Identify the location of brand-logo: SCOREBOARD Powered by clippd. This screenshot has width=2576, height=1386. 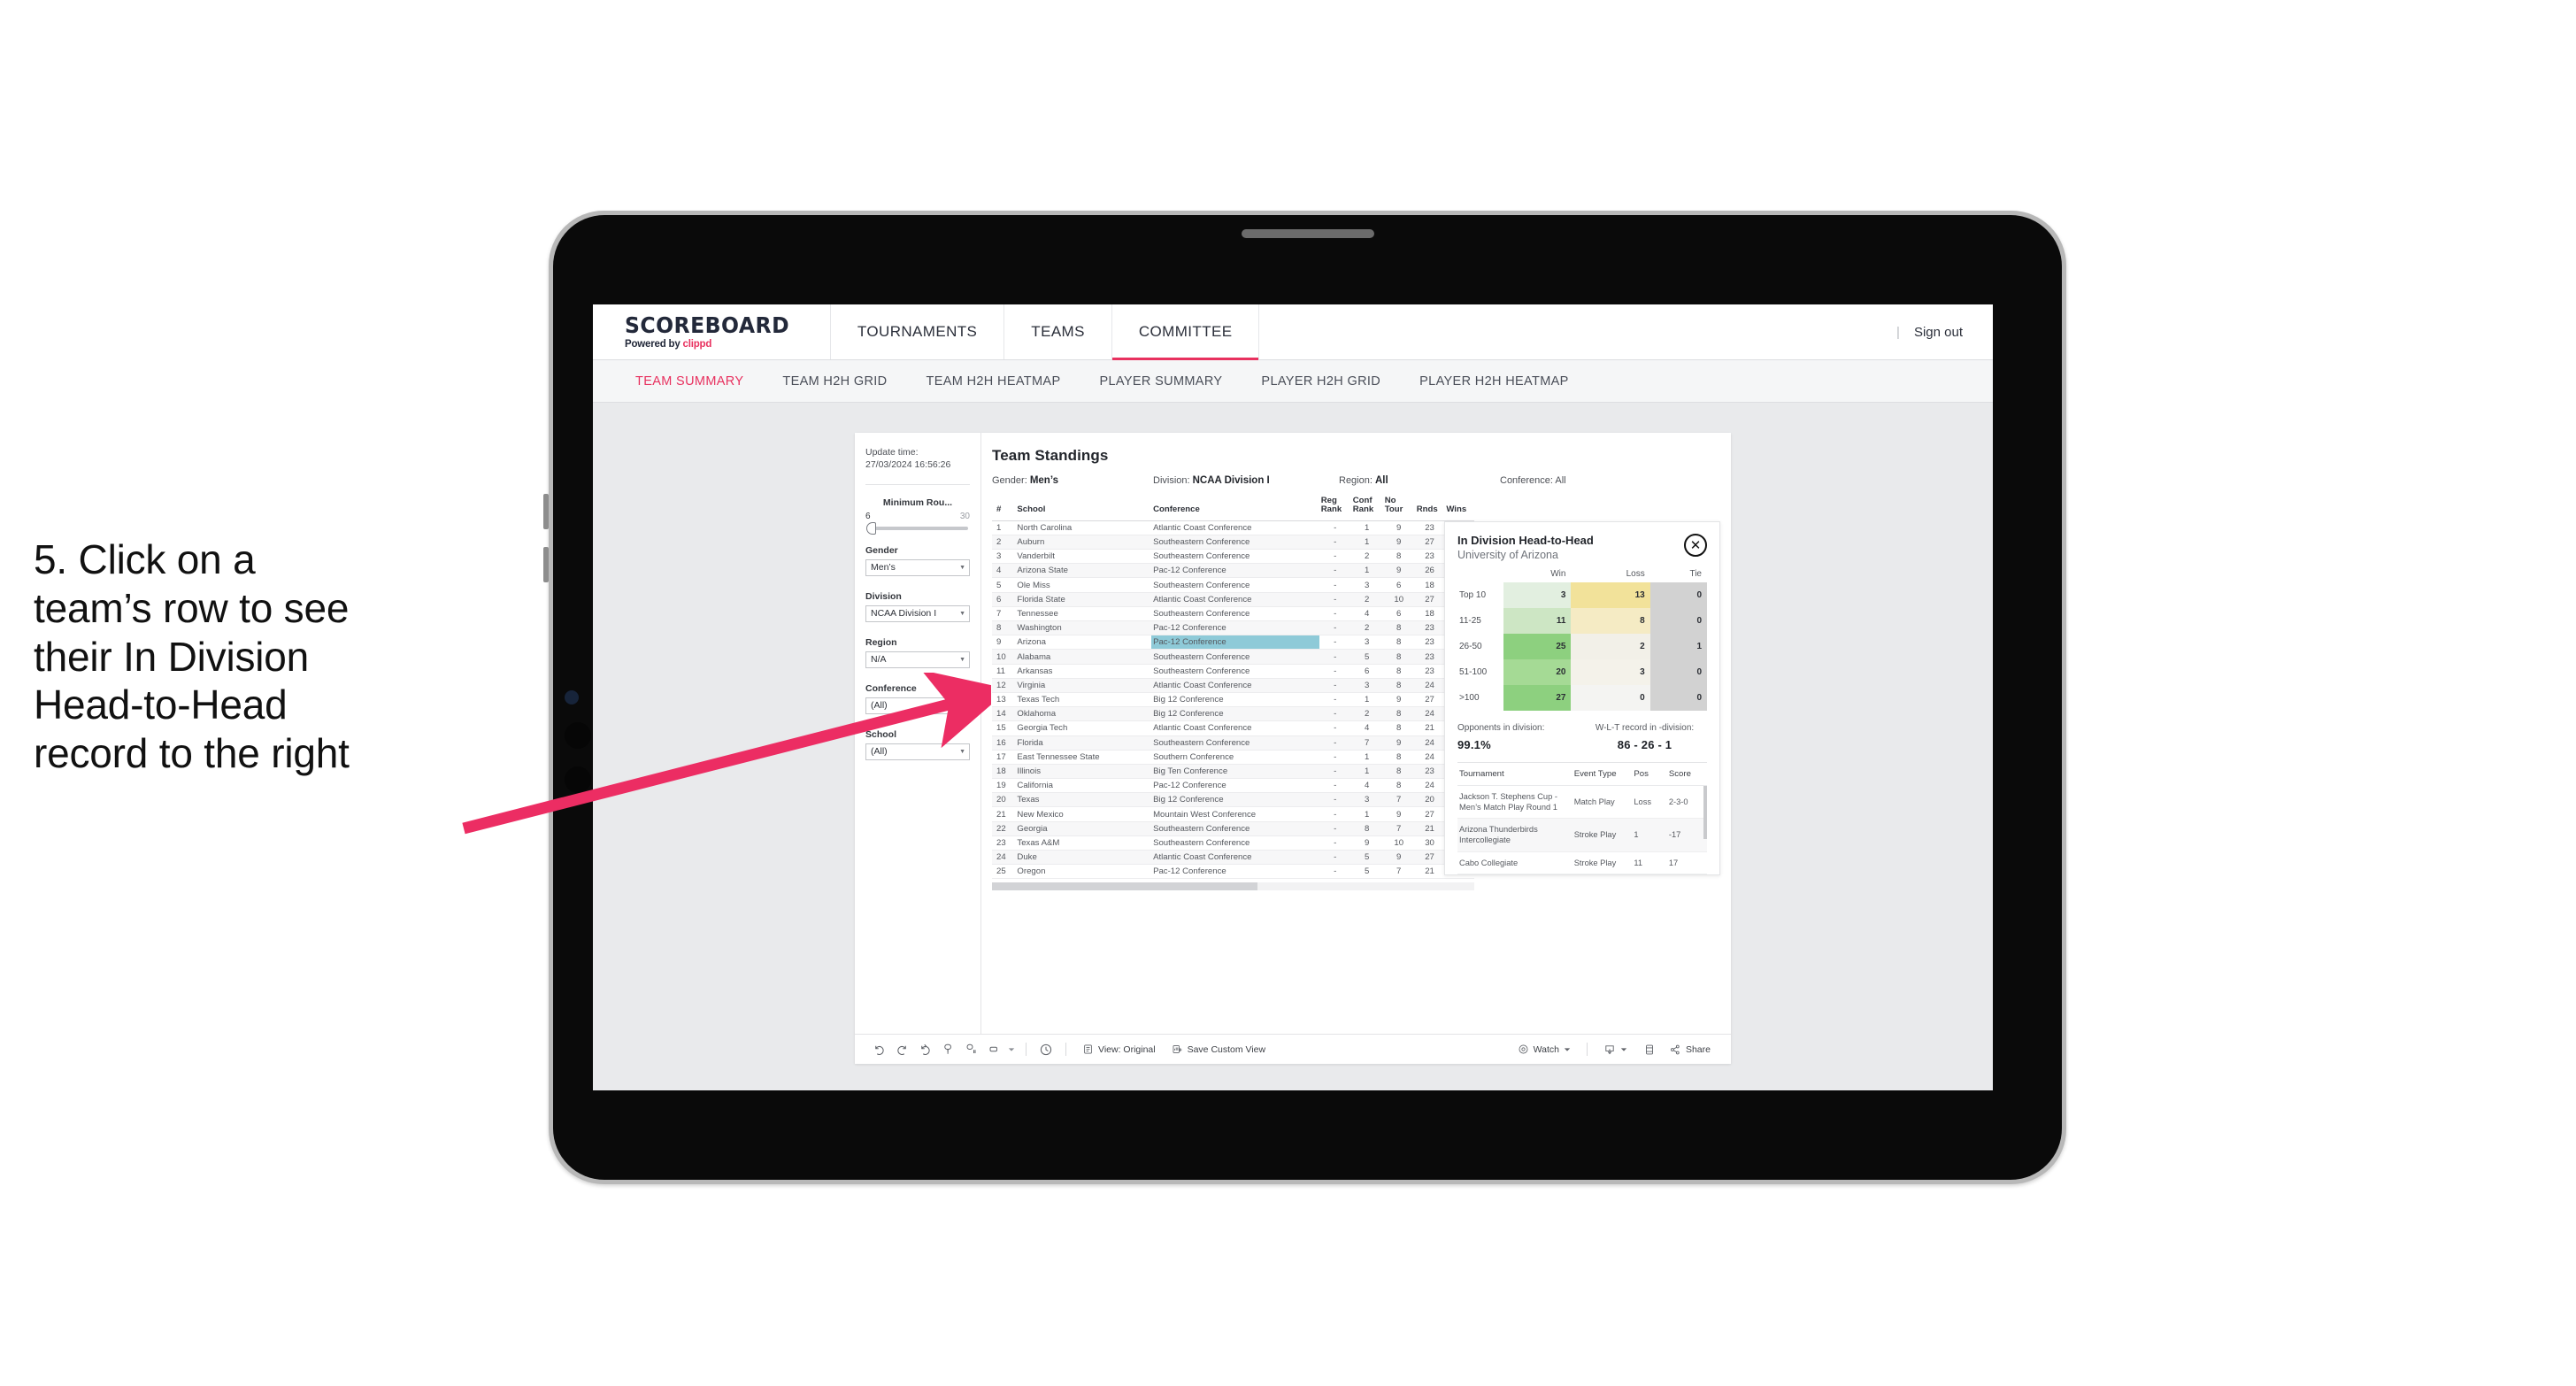
(712, 331).